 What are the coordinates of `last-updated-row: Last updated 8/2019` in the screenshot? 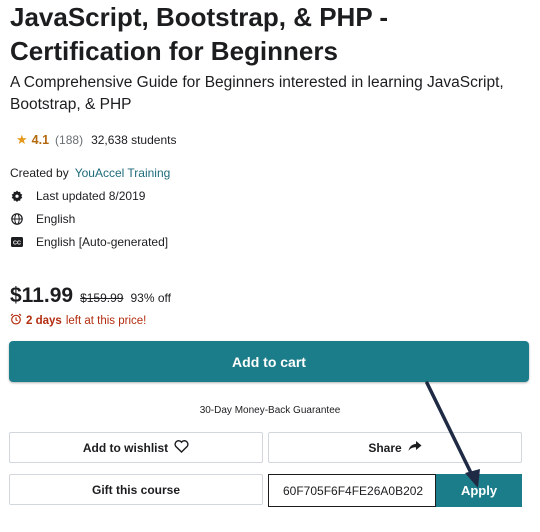 It's located at (77, 196).